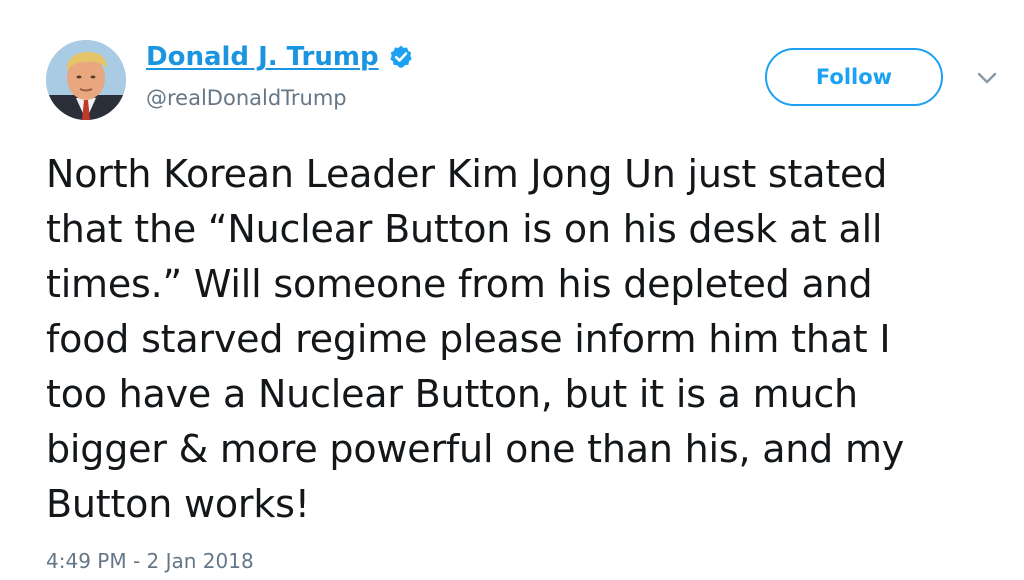 This screenshot has height=580, width=1024. What do you see at coordinates (178, 504) in the screenshot?
I see `tweet-text-line: Button works!` at bounding box center [178, 504].